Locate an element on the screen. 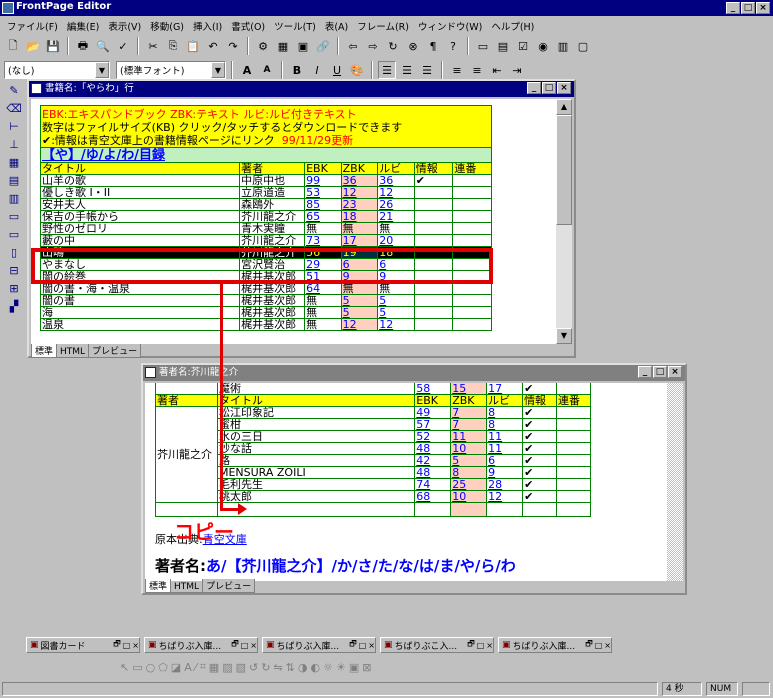 The width and height of the screenshot is (773, 698). select-arrow-icon: ↖ is located at coordinates (124, 667).